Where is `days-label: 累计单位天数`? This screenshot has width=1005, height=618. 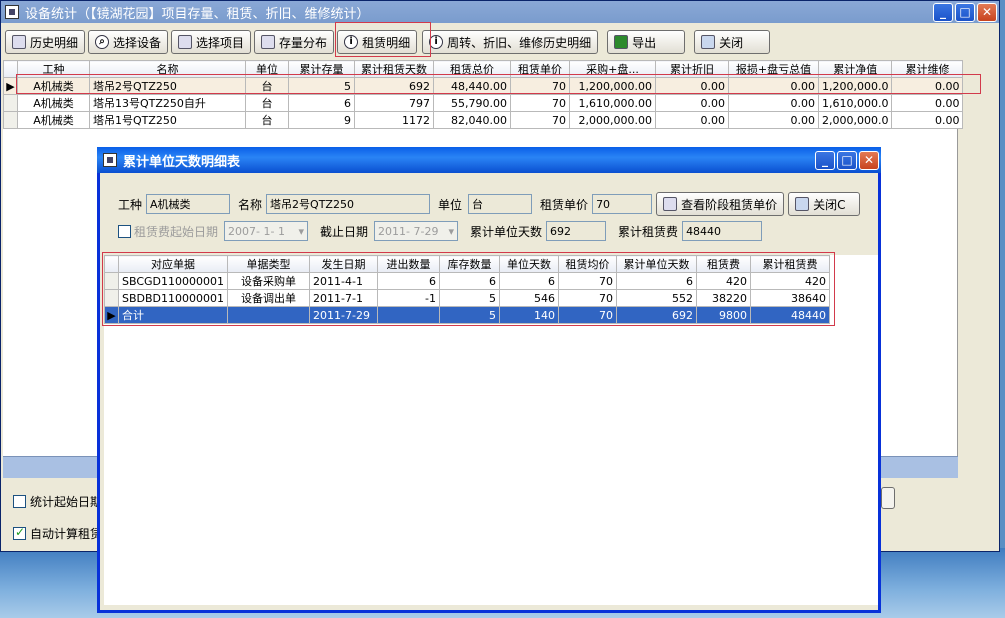 days-label: 累计单位天数 is located at coordinates (506, 231).